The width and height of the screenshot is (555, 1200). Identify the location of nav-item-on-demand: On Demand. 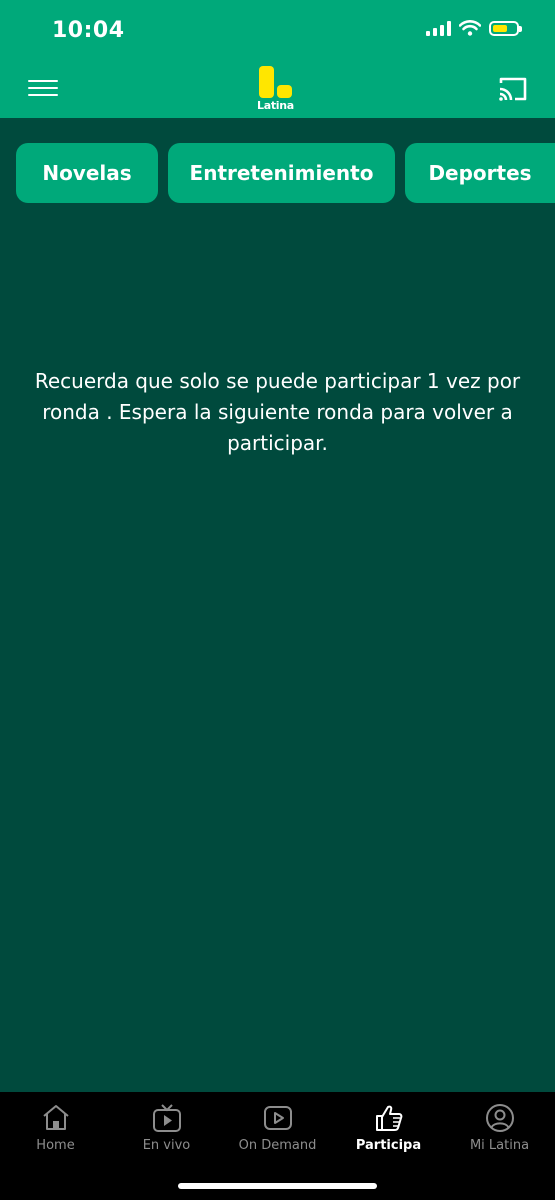
(277, 1127).